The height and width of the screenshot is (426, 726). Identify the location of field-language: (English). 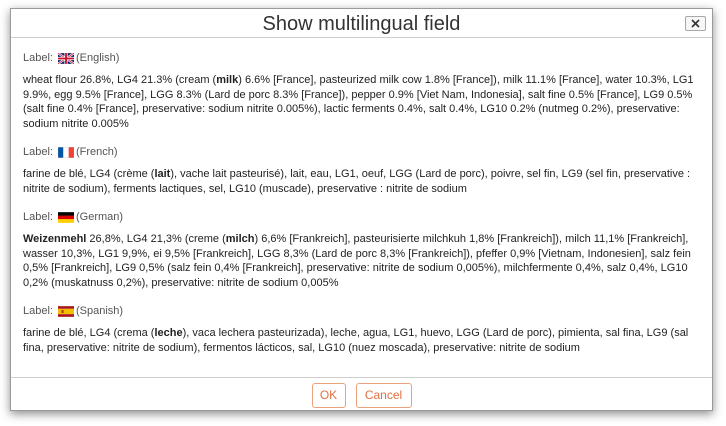
(97, 58).